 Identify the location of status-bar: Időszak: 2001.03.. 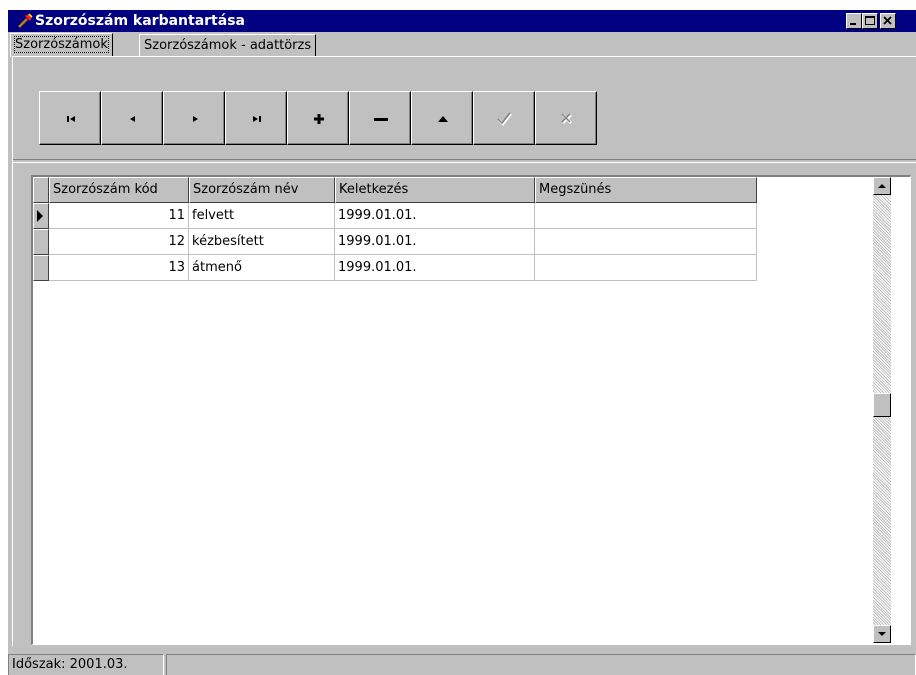
(462, 663).